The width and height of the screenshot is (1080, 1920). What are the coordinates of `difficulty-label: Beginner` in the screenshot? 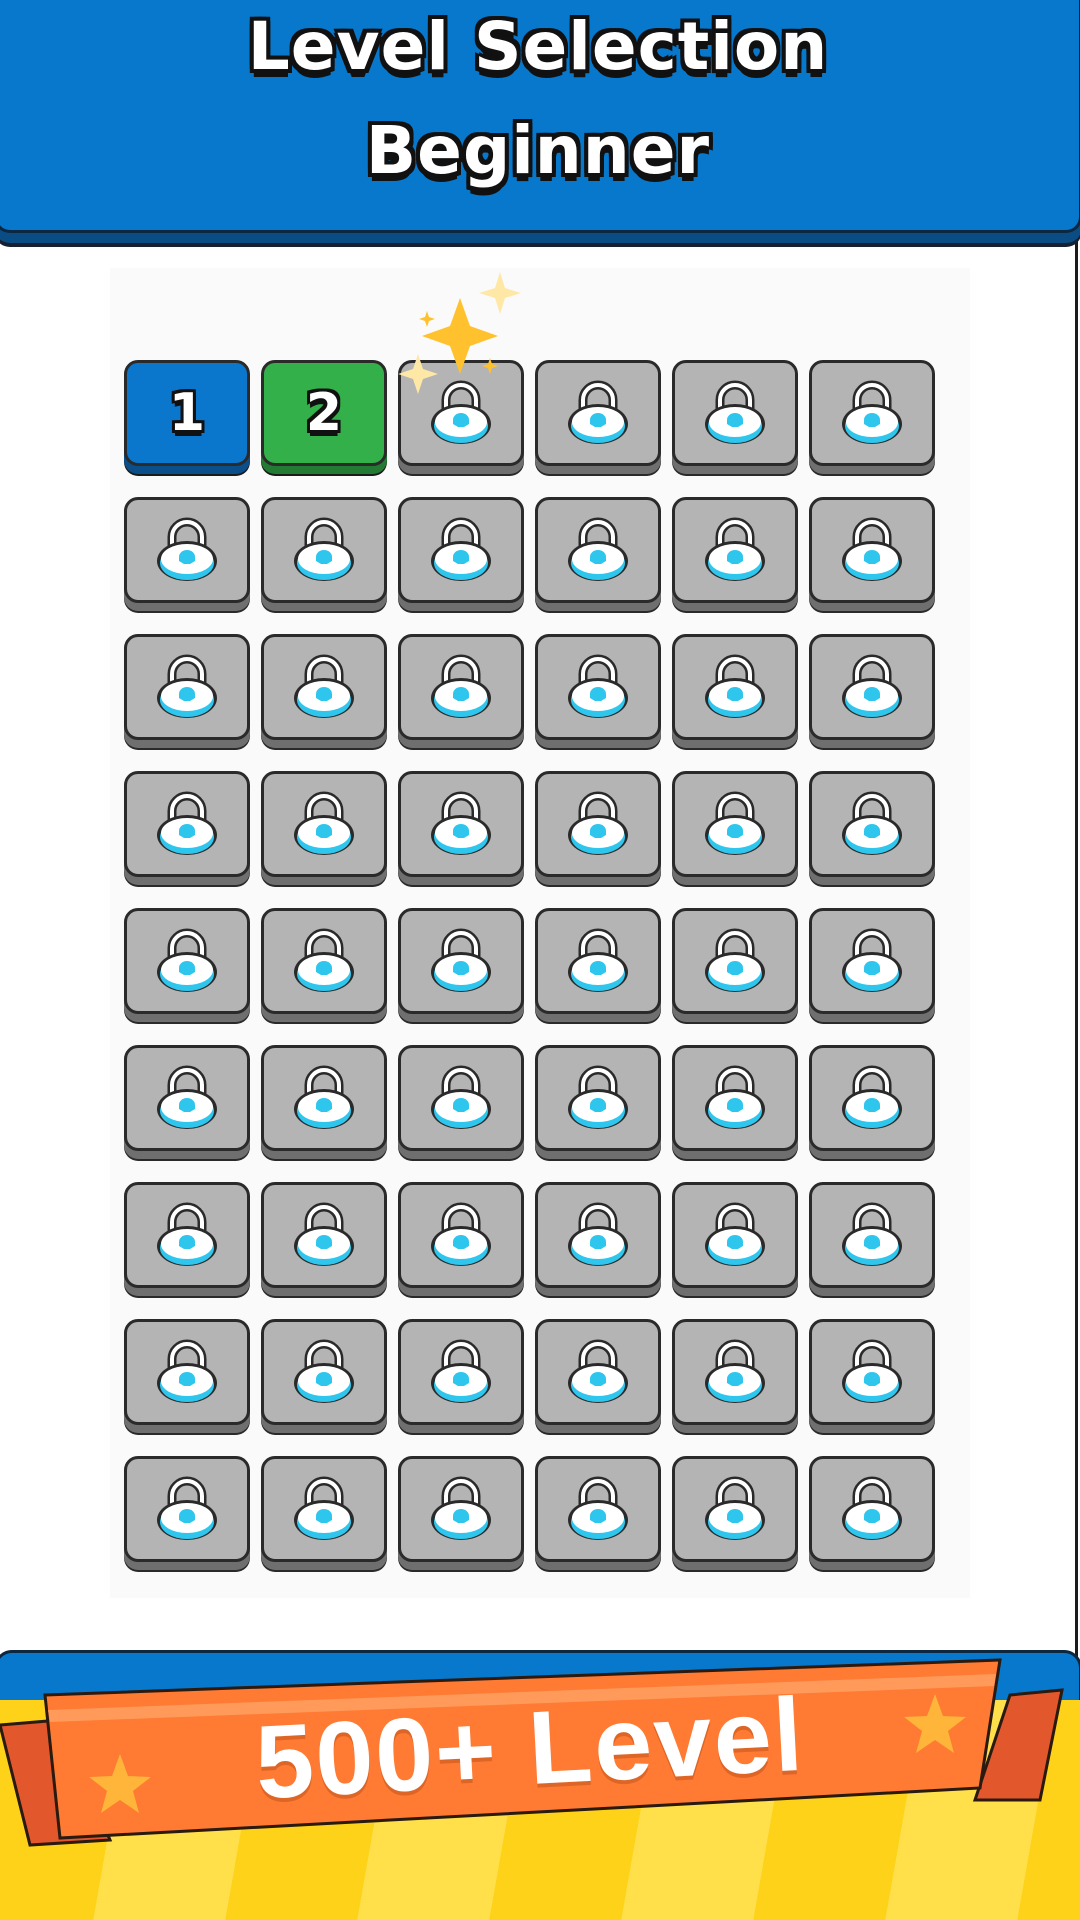 It's located at (538, 150).